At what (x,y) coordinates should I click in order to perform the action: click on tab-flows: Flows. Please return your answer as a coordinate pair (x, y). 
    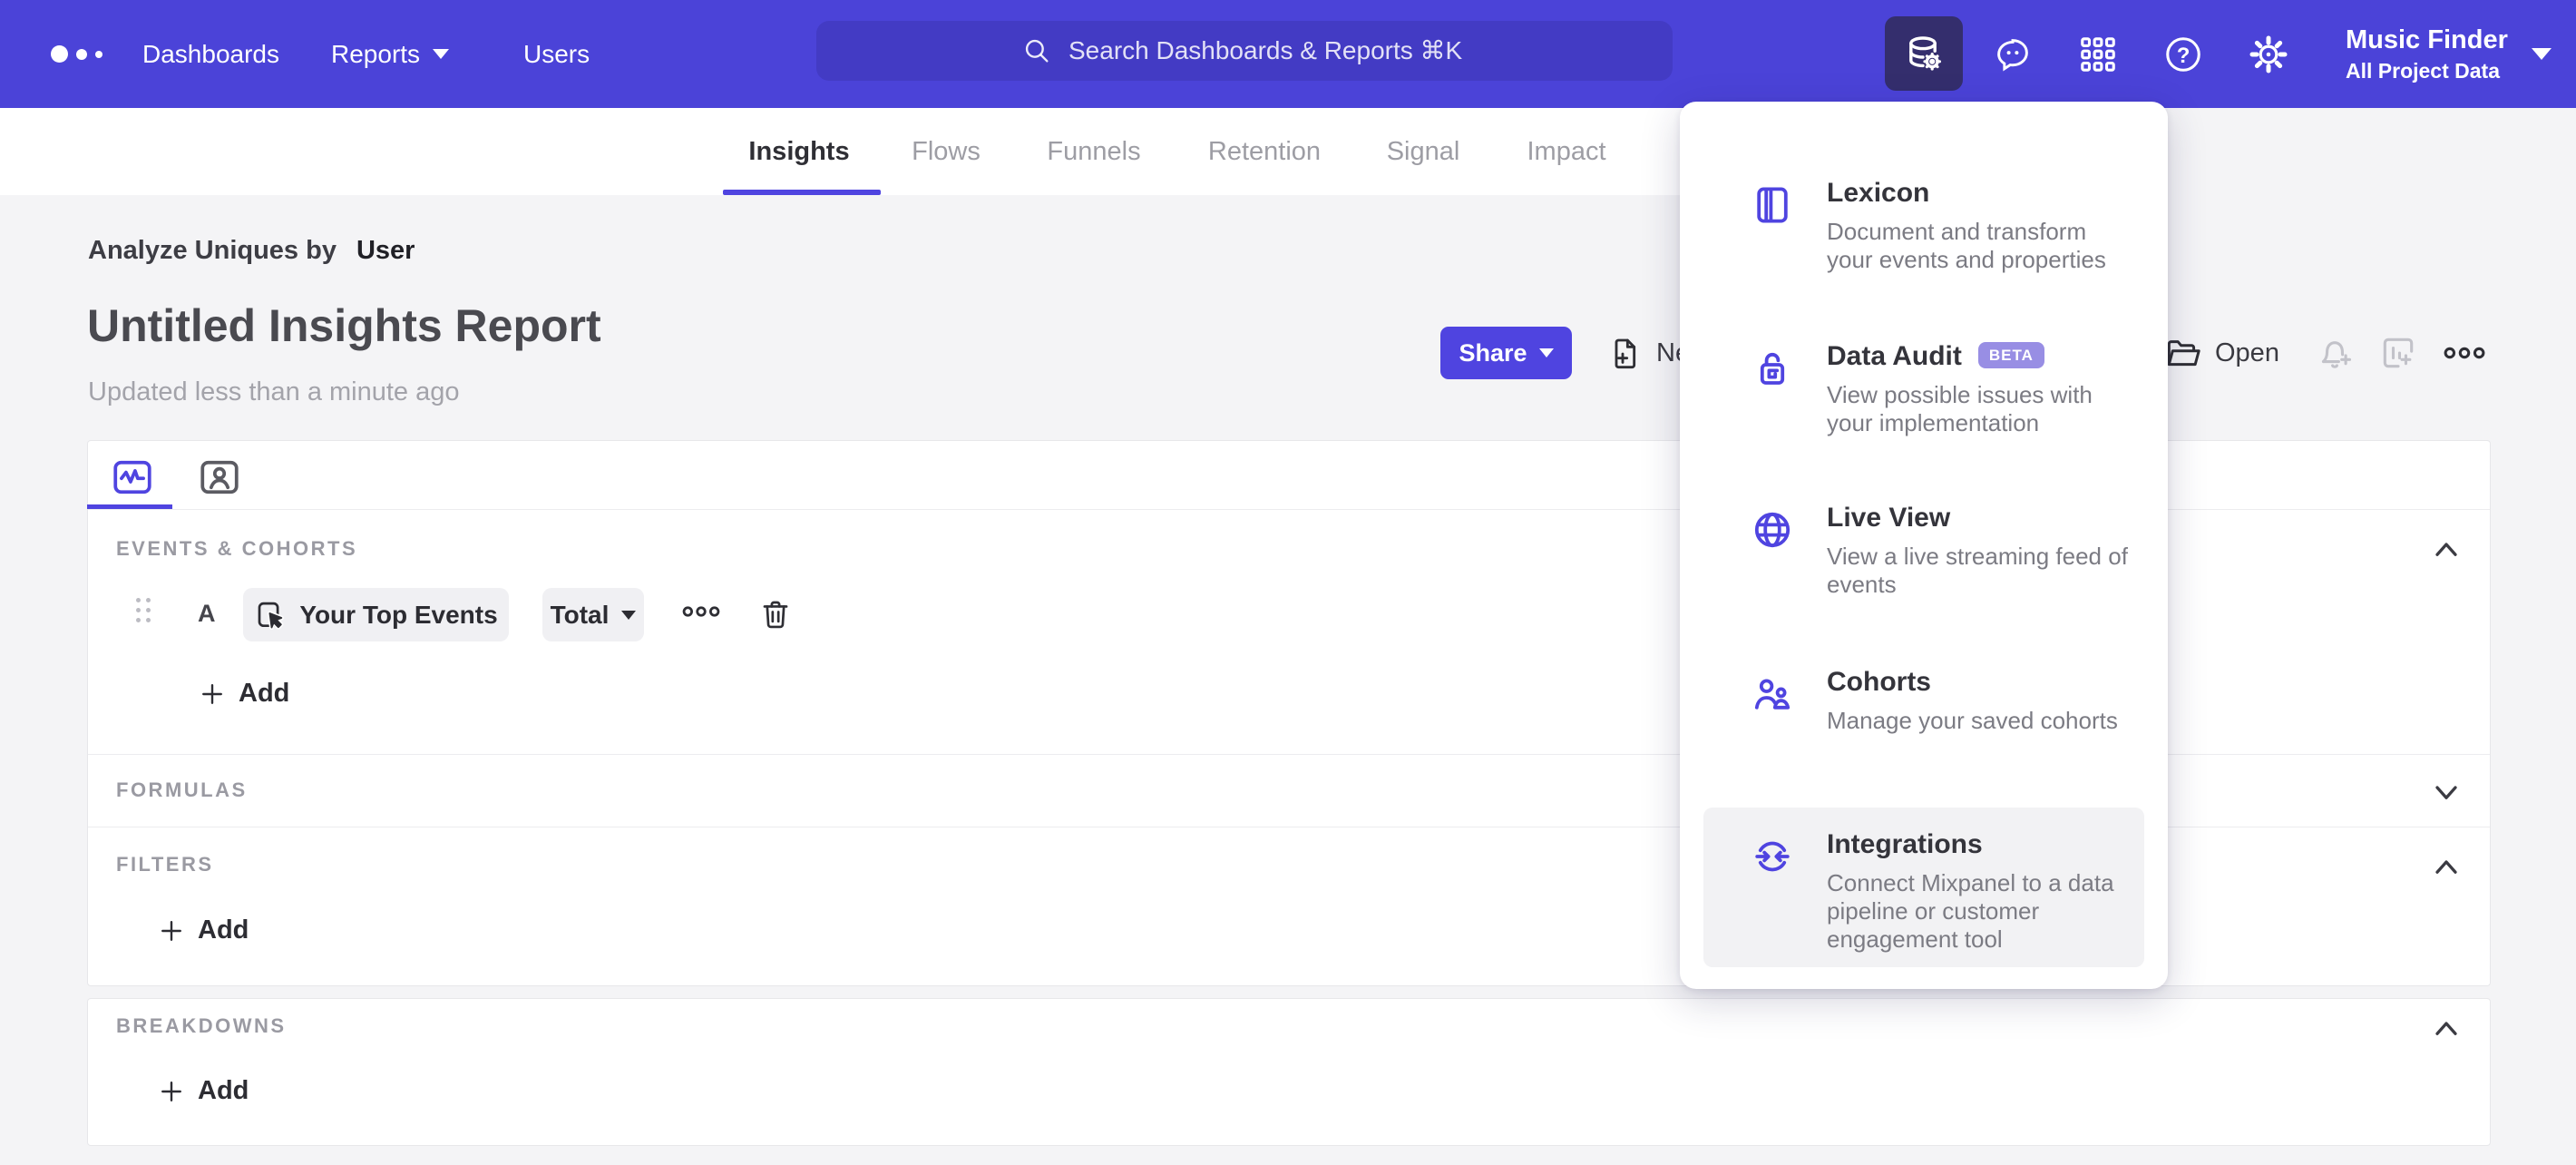
    Looking at the image, I should click on (946, 151).